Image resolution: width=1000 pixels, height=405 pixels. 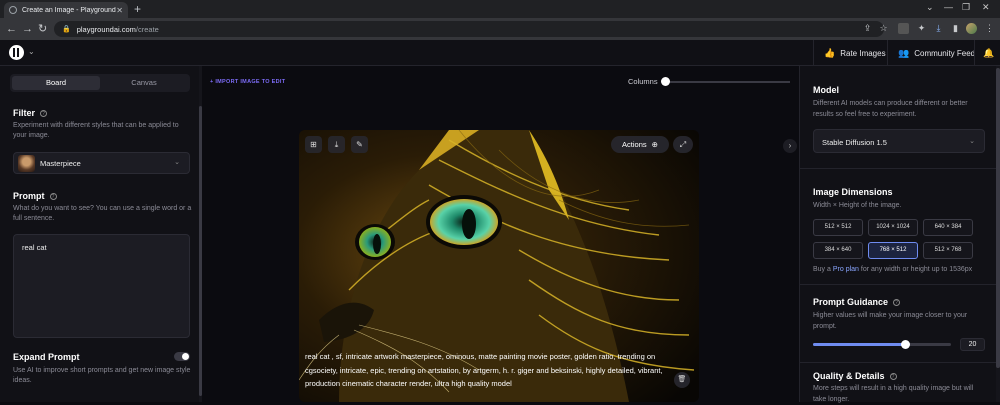 What do you see at coordinates (24, 113) in the screenshot?
I see `filter-title: Filter` at bounding box center [24, 113].